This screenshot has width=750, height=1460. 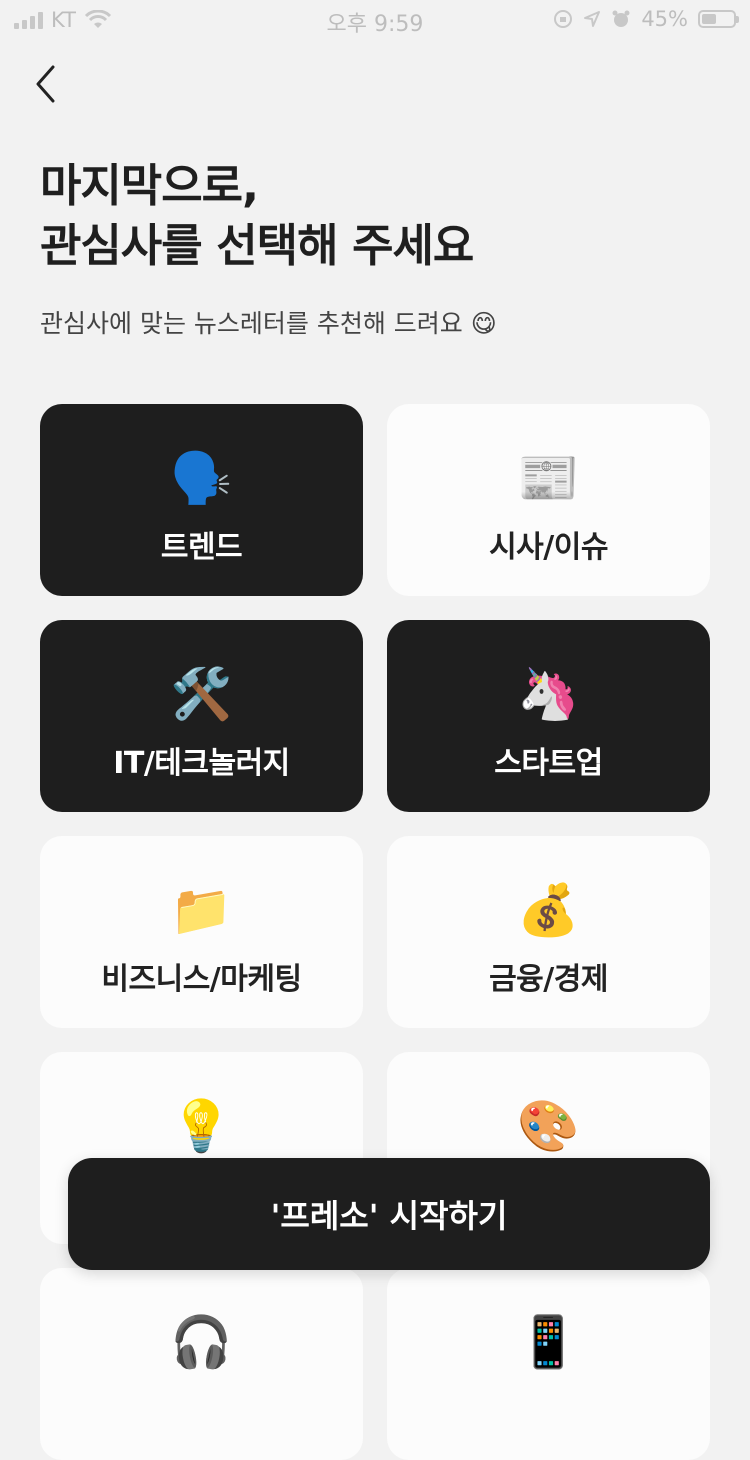 I want to click on chevron-left-icon, so click(x=45, y=84).